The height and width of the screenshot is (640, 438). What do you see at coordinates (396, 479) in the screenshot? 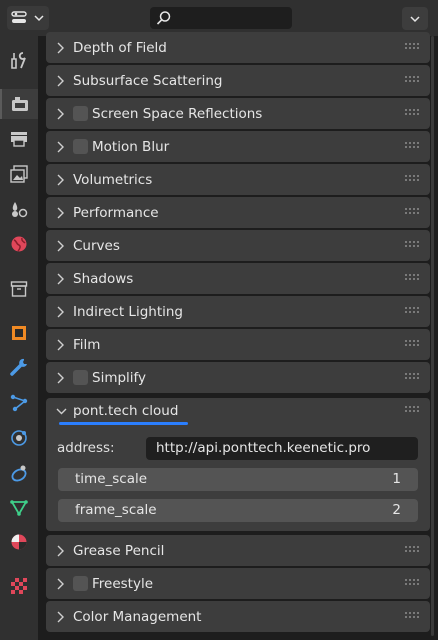
I see `time-scale-value: 1` at bounding box center [396, 479].